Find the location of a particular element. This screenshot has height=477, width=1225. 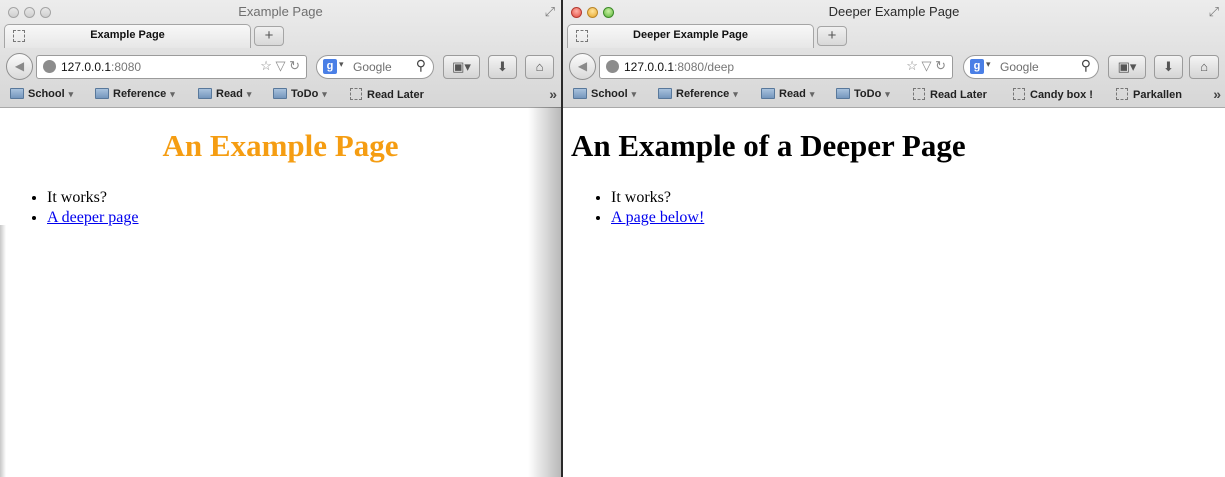

title-bar: Deeper Example Page ⤢ is located at coordinates (894, 12).